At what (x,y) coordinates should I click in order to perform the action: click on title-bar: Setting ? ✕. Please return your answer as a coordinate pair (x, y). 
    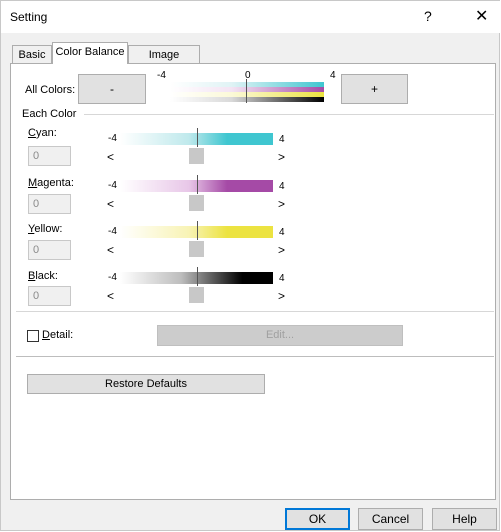
    Looking at the image, I should click on (251, 17).